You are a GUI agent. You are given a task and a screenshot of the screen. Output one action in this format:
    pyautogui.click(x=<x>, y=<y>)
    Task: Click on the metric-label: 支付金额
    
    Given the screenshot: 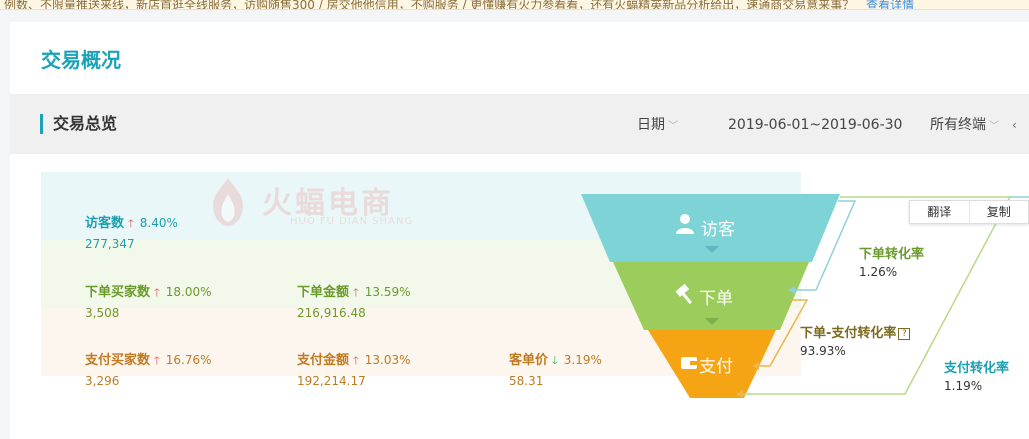 What is the action you would take?
    pyautogui.click(x=323, y=360)
    